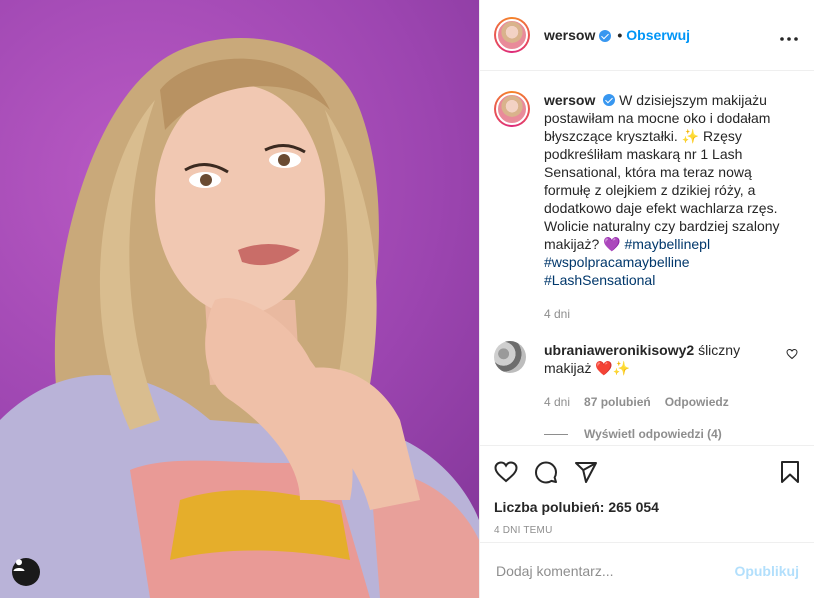 The image size is (814, 598). What do you see at coordinates (599, 280) in the screenshot?
I see `hashtag: #LashSensational` at bounding box center [599, 280].